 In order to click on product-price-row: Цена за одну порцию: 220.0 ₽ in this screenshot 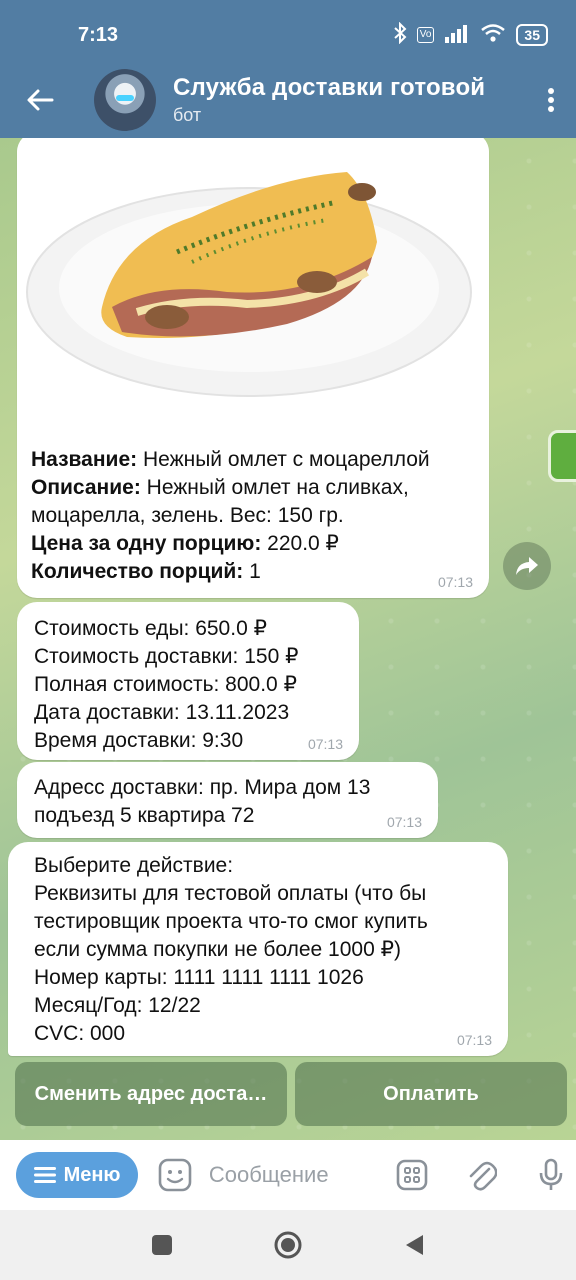, I will do `click(259, 544)`.